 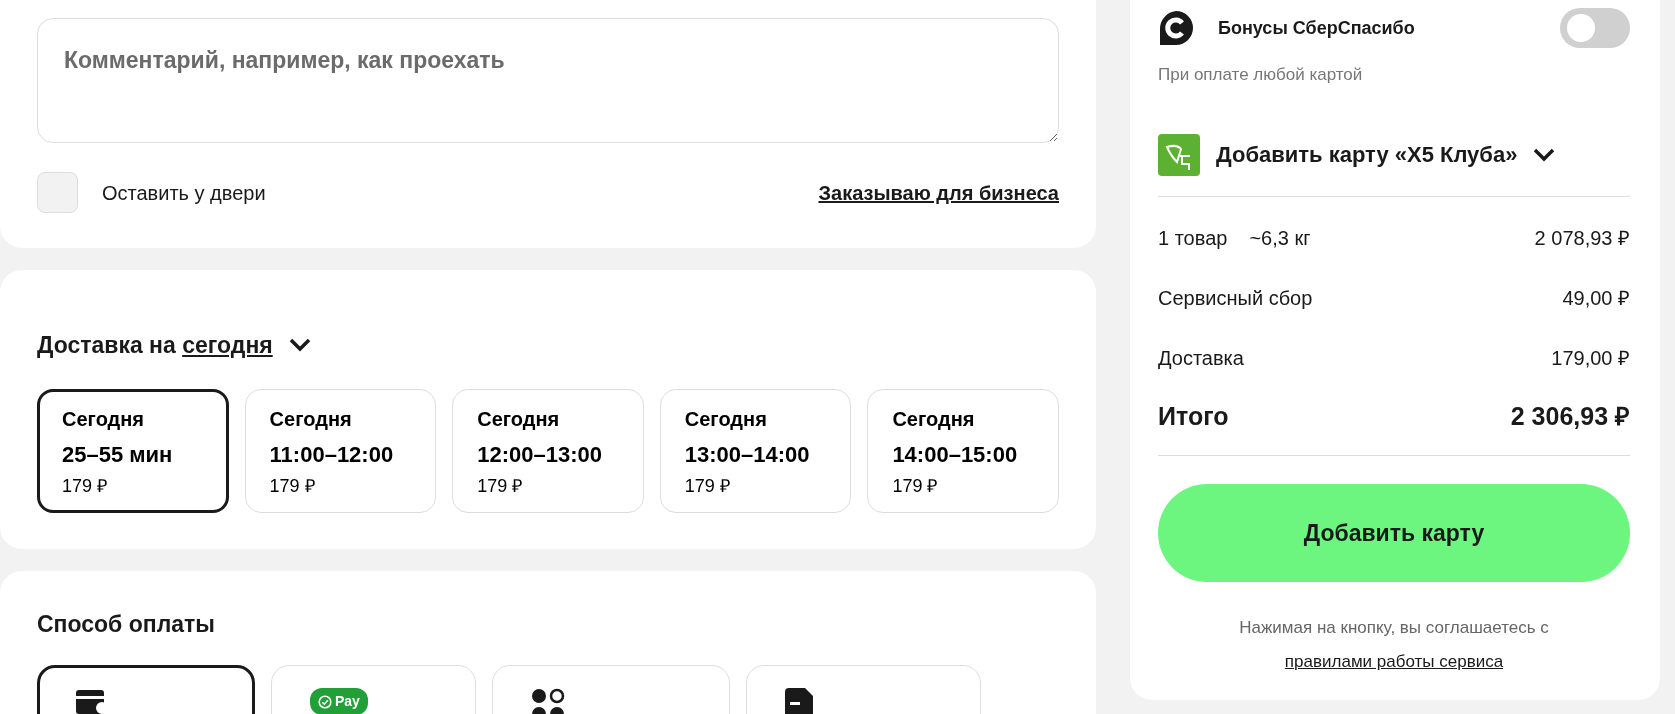 What do you see at coordinates (133, 450) in the screenshot?
I see `time-slot: Сегодня 25–55 мин 179 ₽` at bounding box center [133, 450].